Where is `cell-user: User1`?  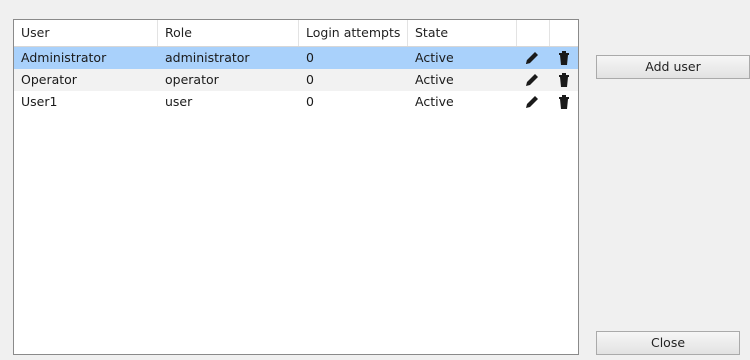
cell-user: User1 is located at coordinates (39, 101).